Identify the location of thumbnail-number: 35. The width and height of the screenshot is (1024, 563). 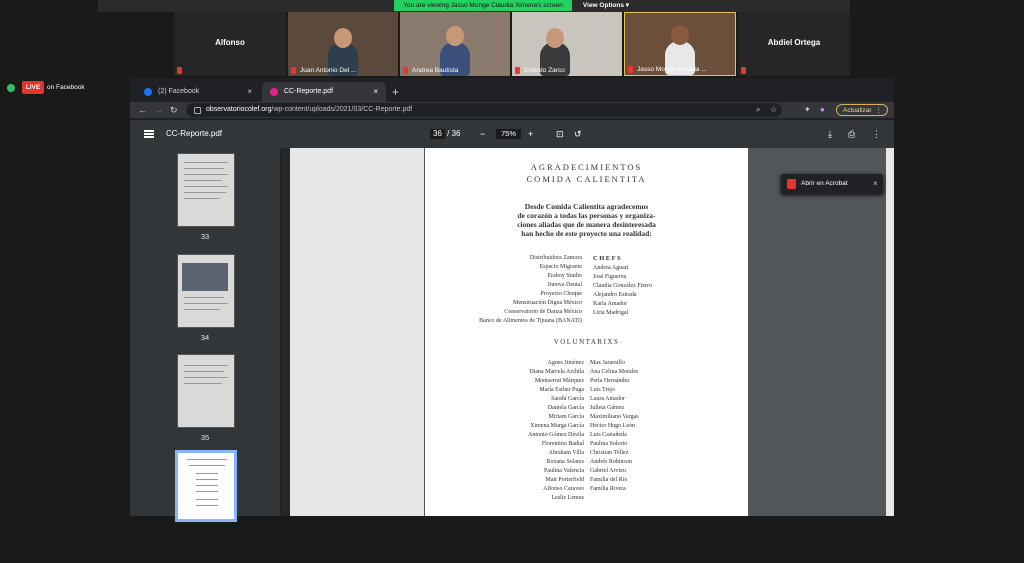
(205, 437).